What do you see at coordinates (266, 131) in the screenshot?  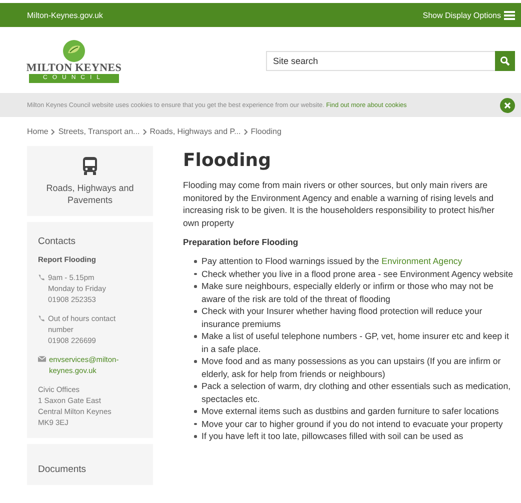 I see `breadcrumb-link: Flooding` at bounding box center [266, 131].